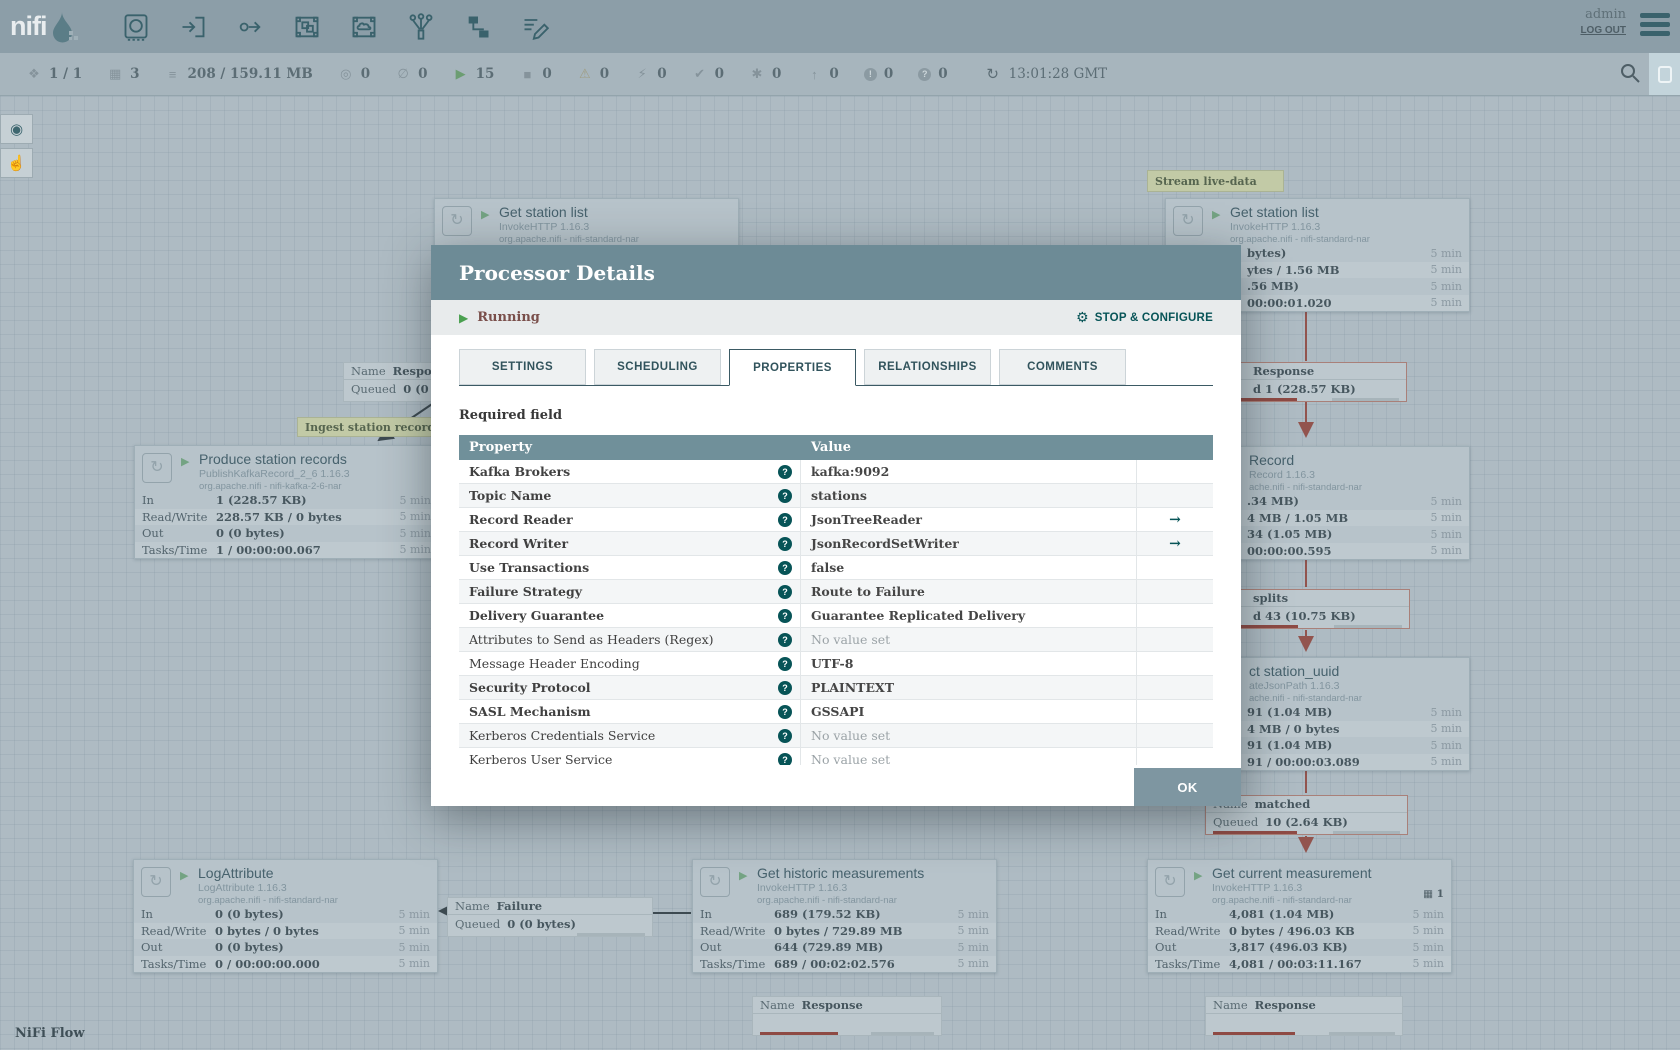  What do you see at coordinates (307, 27) in the screenshot?
I see `process-group-icon` at bounding box center [307, 27].